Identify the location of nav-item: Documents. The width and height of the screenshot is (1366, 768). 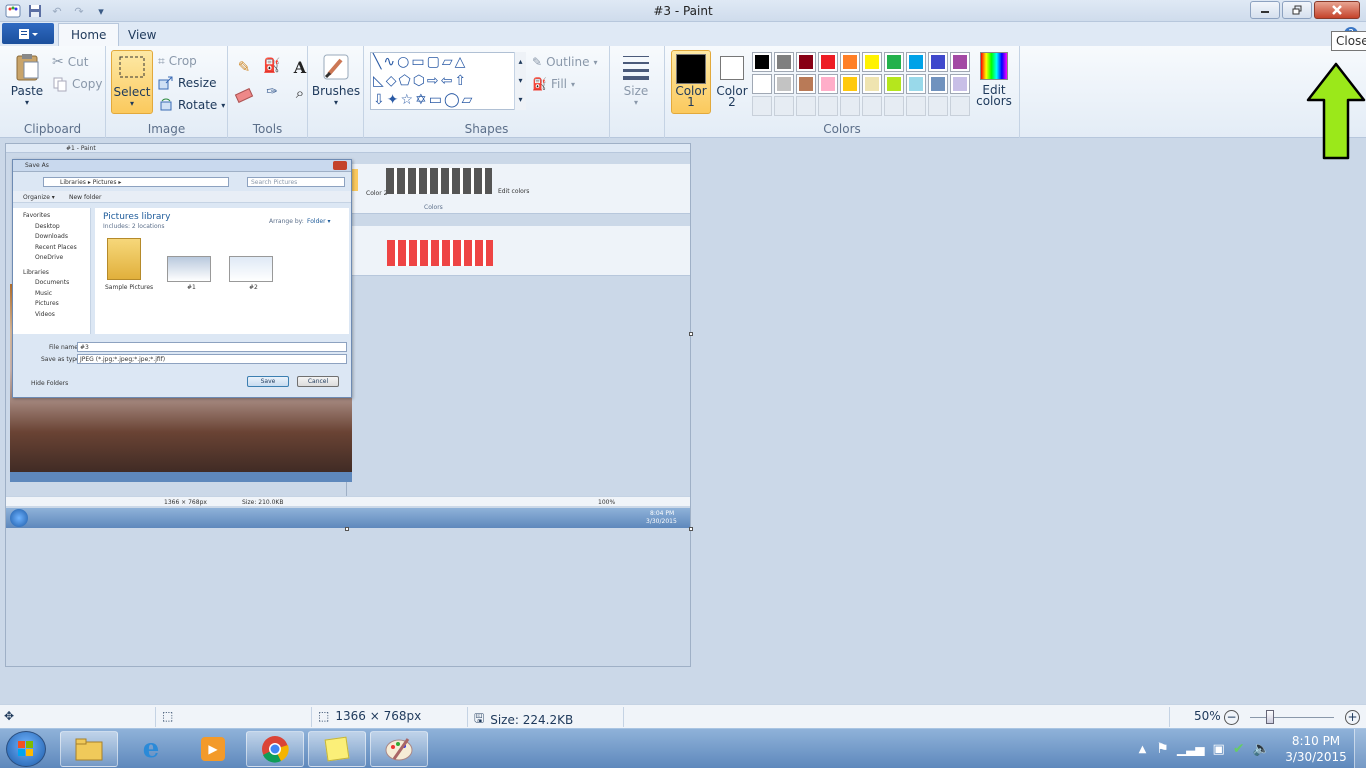
(52, 282).